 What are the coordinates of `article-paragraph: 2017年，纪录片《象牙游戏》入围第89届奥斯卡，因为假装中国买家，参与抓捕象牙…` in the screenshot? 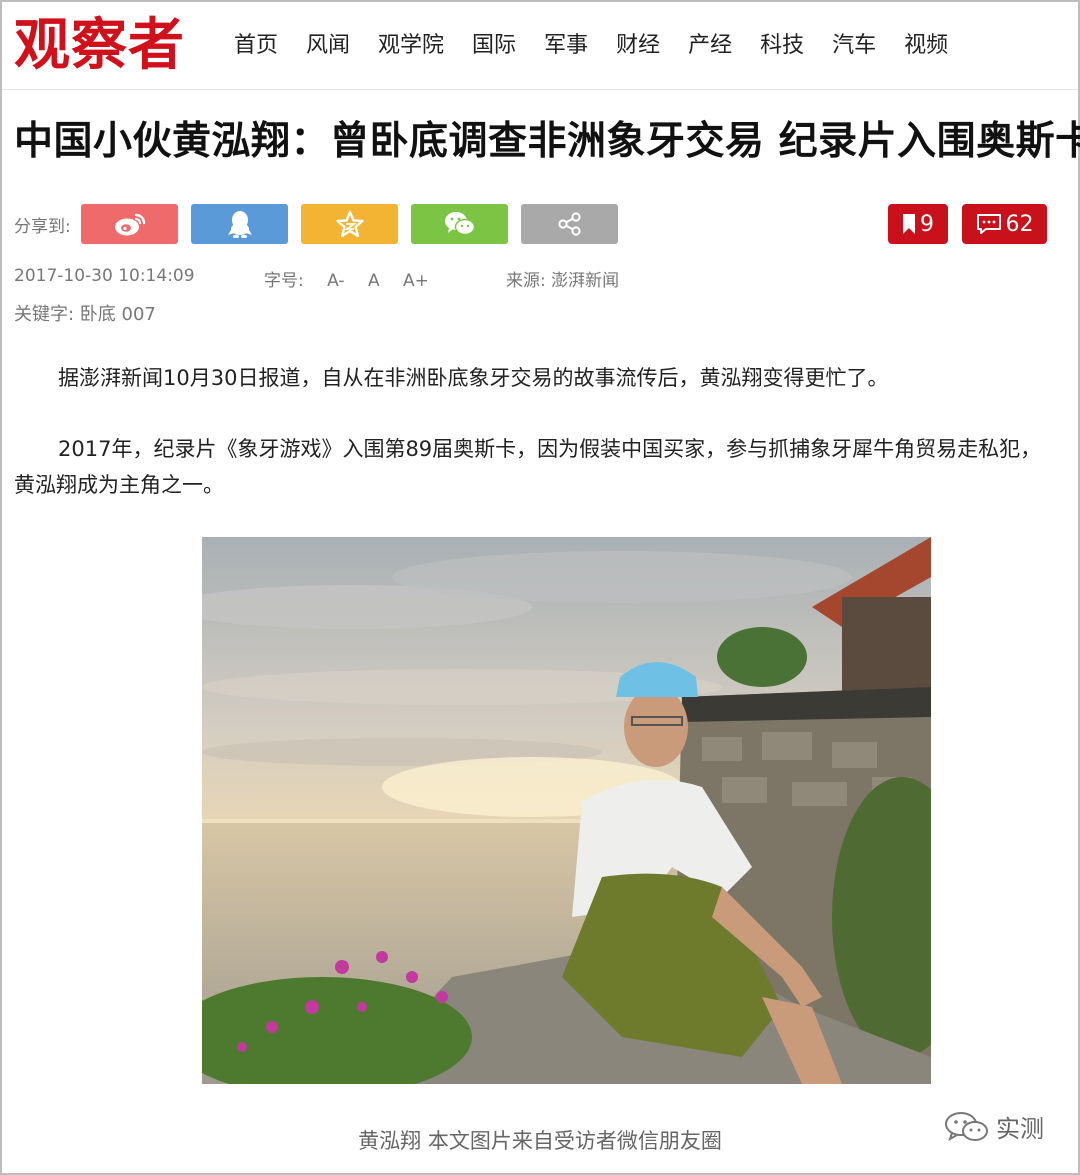 It's located at (528, 467).